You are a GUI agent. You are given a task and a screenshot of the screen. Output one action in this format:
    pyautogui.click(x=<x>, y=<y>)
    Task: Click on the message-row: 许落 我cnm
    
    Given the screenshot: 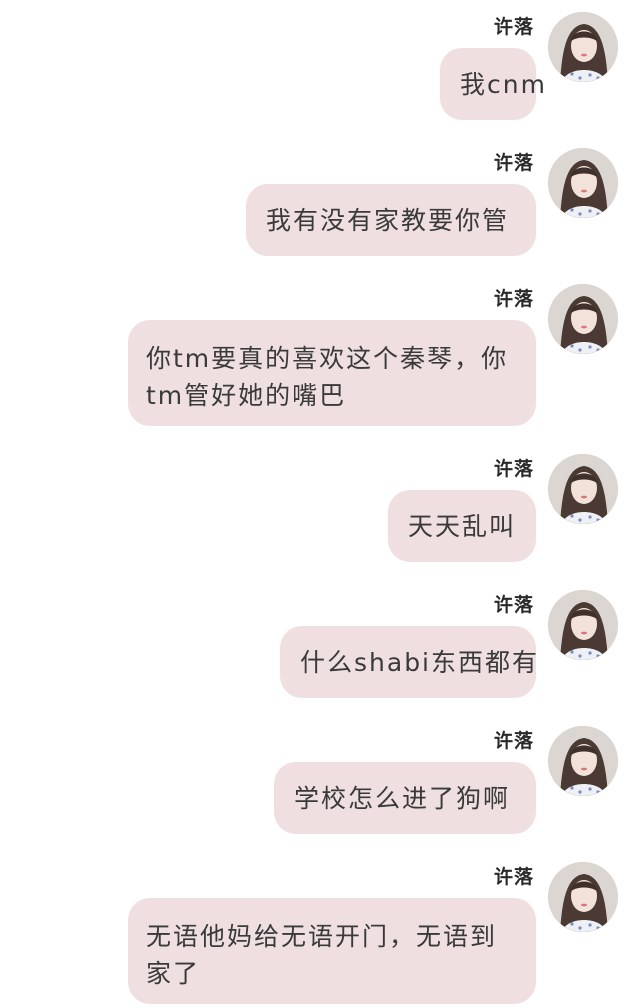 What is the action you would take?
    pyautogui.click(x=320, y=72)
    